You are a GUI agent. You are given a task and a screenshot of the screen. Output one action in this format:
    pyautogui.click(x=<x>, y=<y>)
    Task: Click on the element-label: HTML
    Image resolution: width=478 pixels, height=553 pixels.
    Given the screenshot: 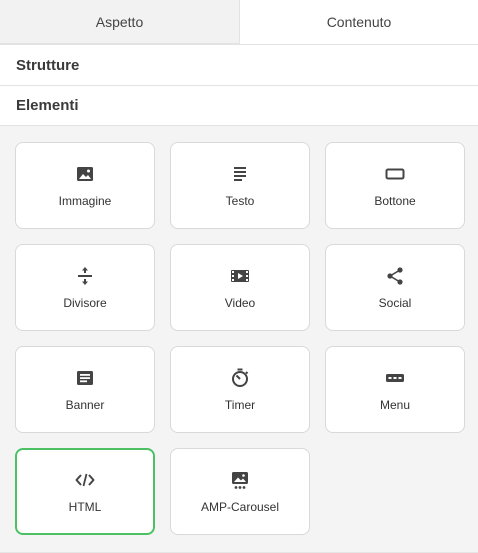 What is the action you would take?
    pyautogui.click(x=85, y=507)
    